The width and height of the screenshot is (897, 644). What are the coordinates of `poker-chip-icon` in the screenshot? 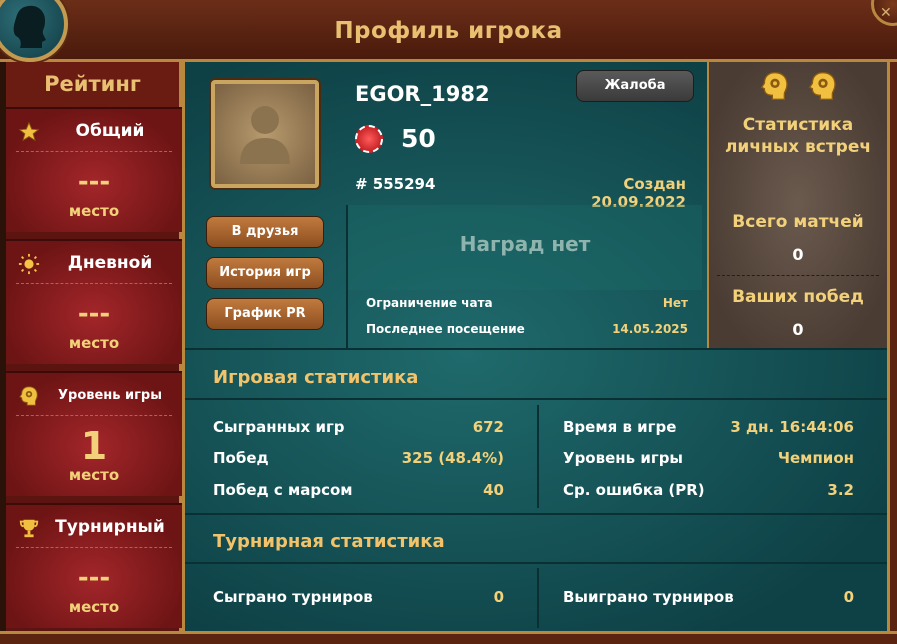 It's located at (369, 139).